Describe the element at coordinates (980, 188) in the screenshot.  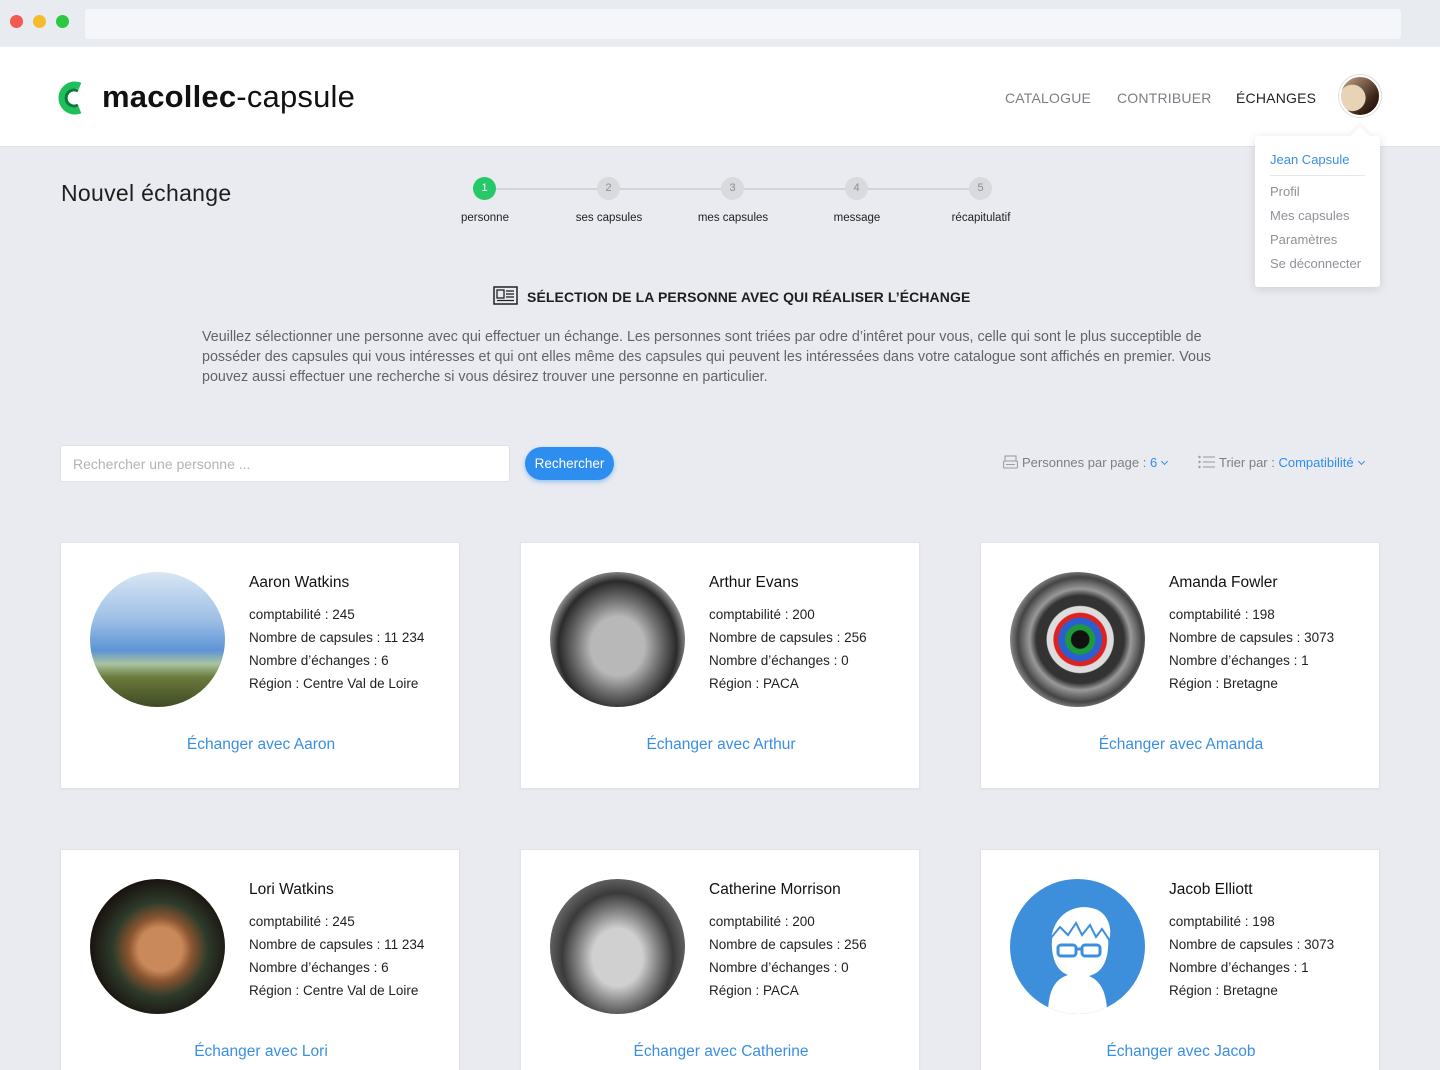
I see `step-5-dot: 5` at that location.